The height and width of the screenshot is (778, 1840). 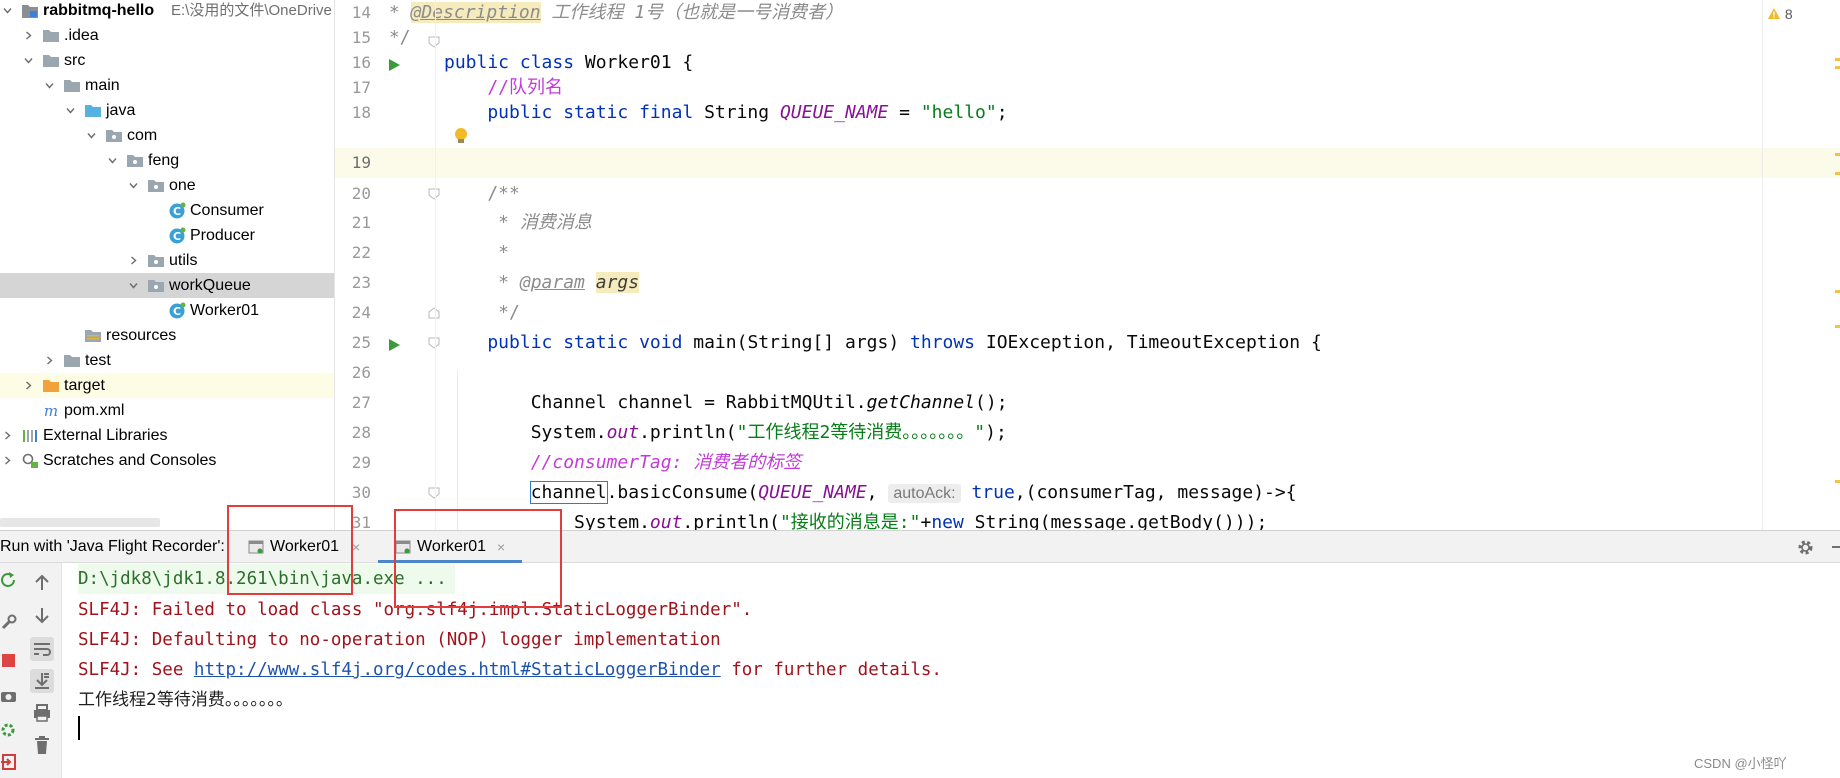 What do you see at coordinates (210, 285) in the screenshot?
I see `tree-item-label: workQueue` at bounding box center [210, 285].